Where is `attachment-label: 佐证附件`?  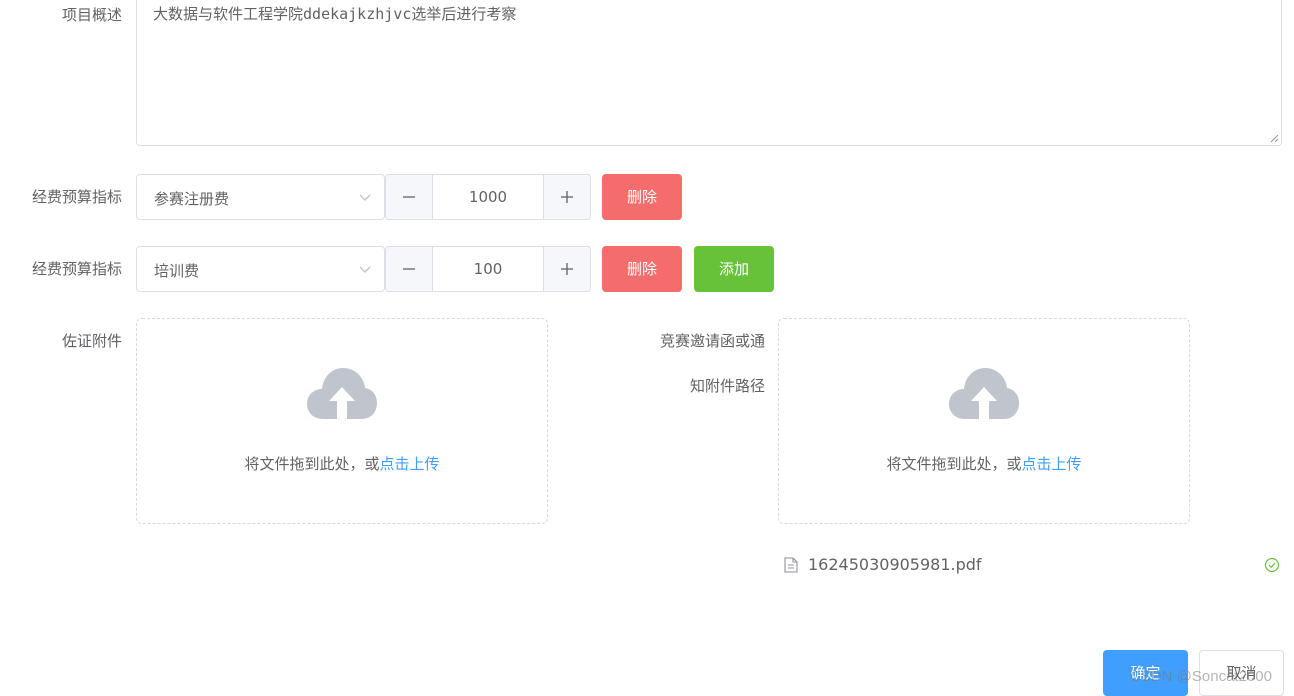
attachment-label: 佐证附件 is located at coordinates (91, 341).